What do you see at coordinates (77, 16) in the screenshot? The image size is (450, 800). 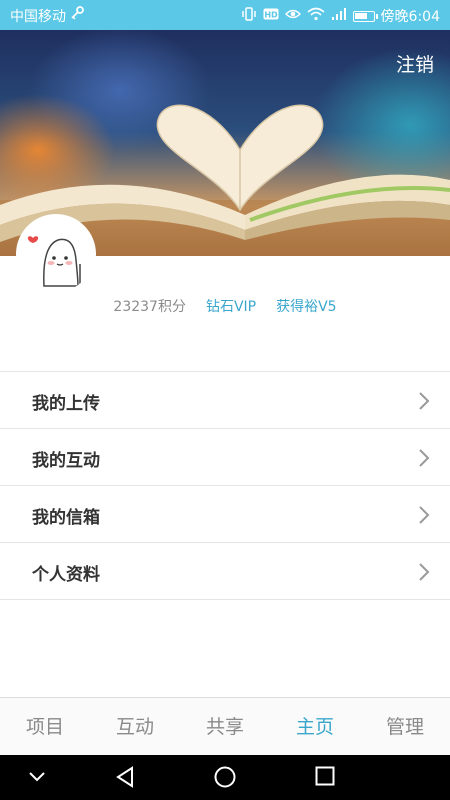 I see `key-icon` at bounding box center [77, 16].